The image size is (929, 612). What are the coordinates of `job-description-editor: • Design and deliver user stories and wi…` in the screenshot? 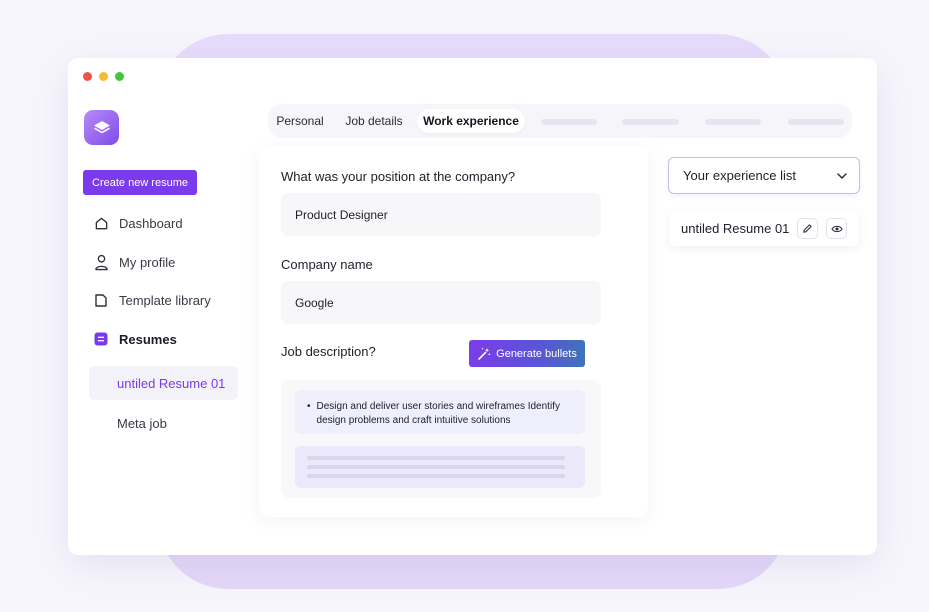 It's located at (441, 439).